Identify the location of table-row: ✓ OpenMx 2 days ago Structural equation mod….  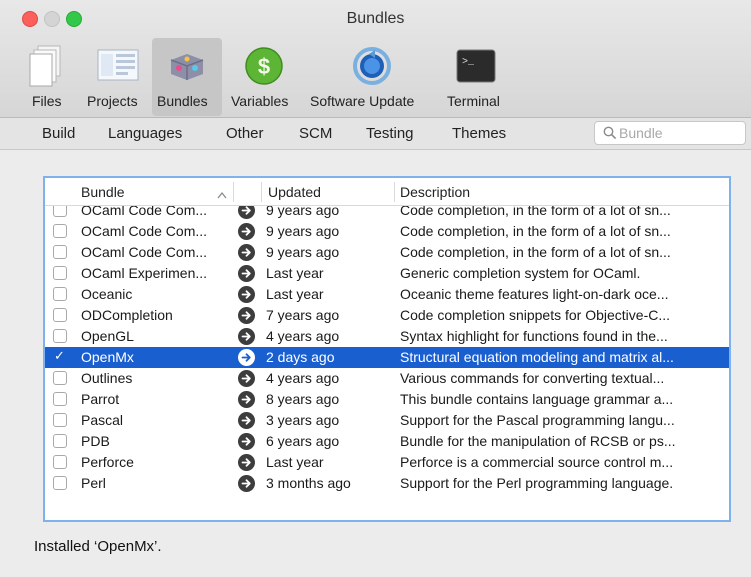
(387, 357).